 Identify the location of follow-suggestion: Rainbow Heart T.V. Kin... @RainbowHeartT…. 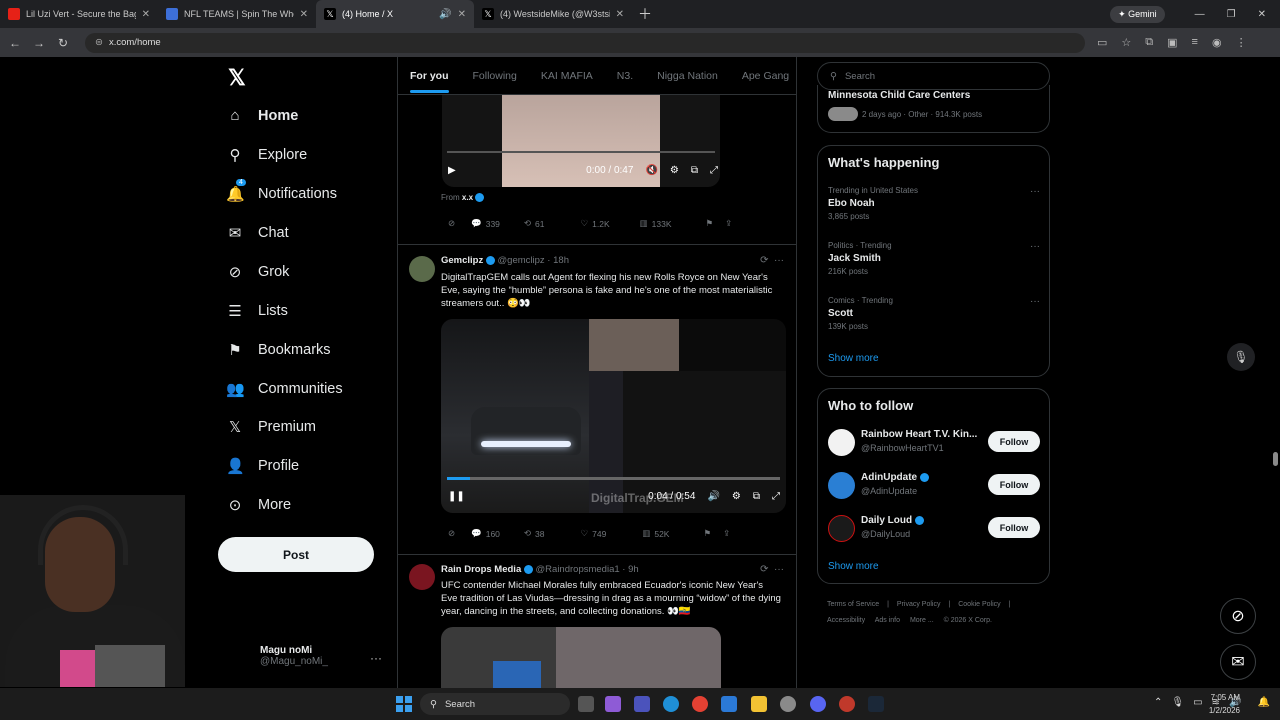
(934, 443).